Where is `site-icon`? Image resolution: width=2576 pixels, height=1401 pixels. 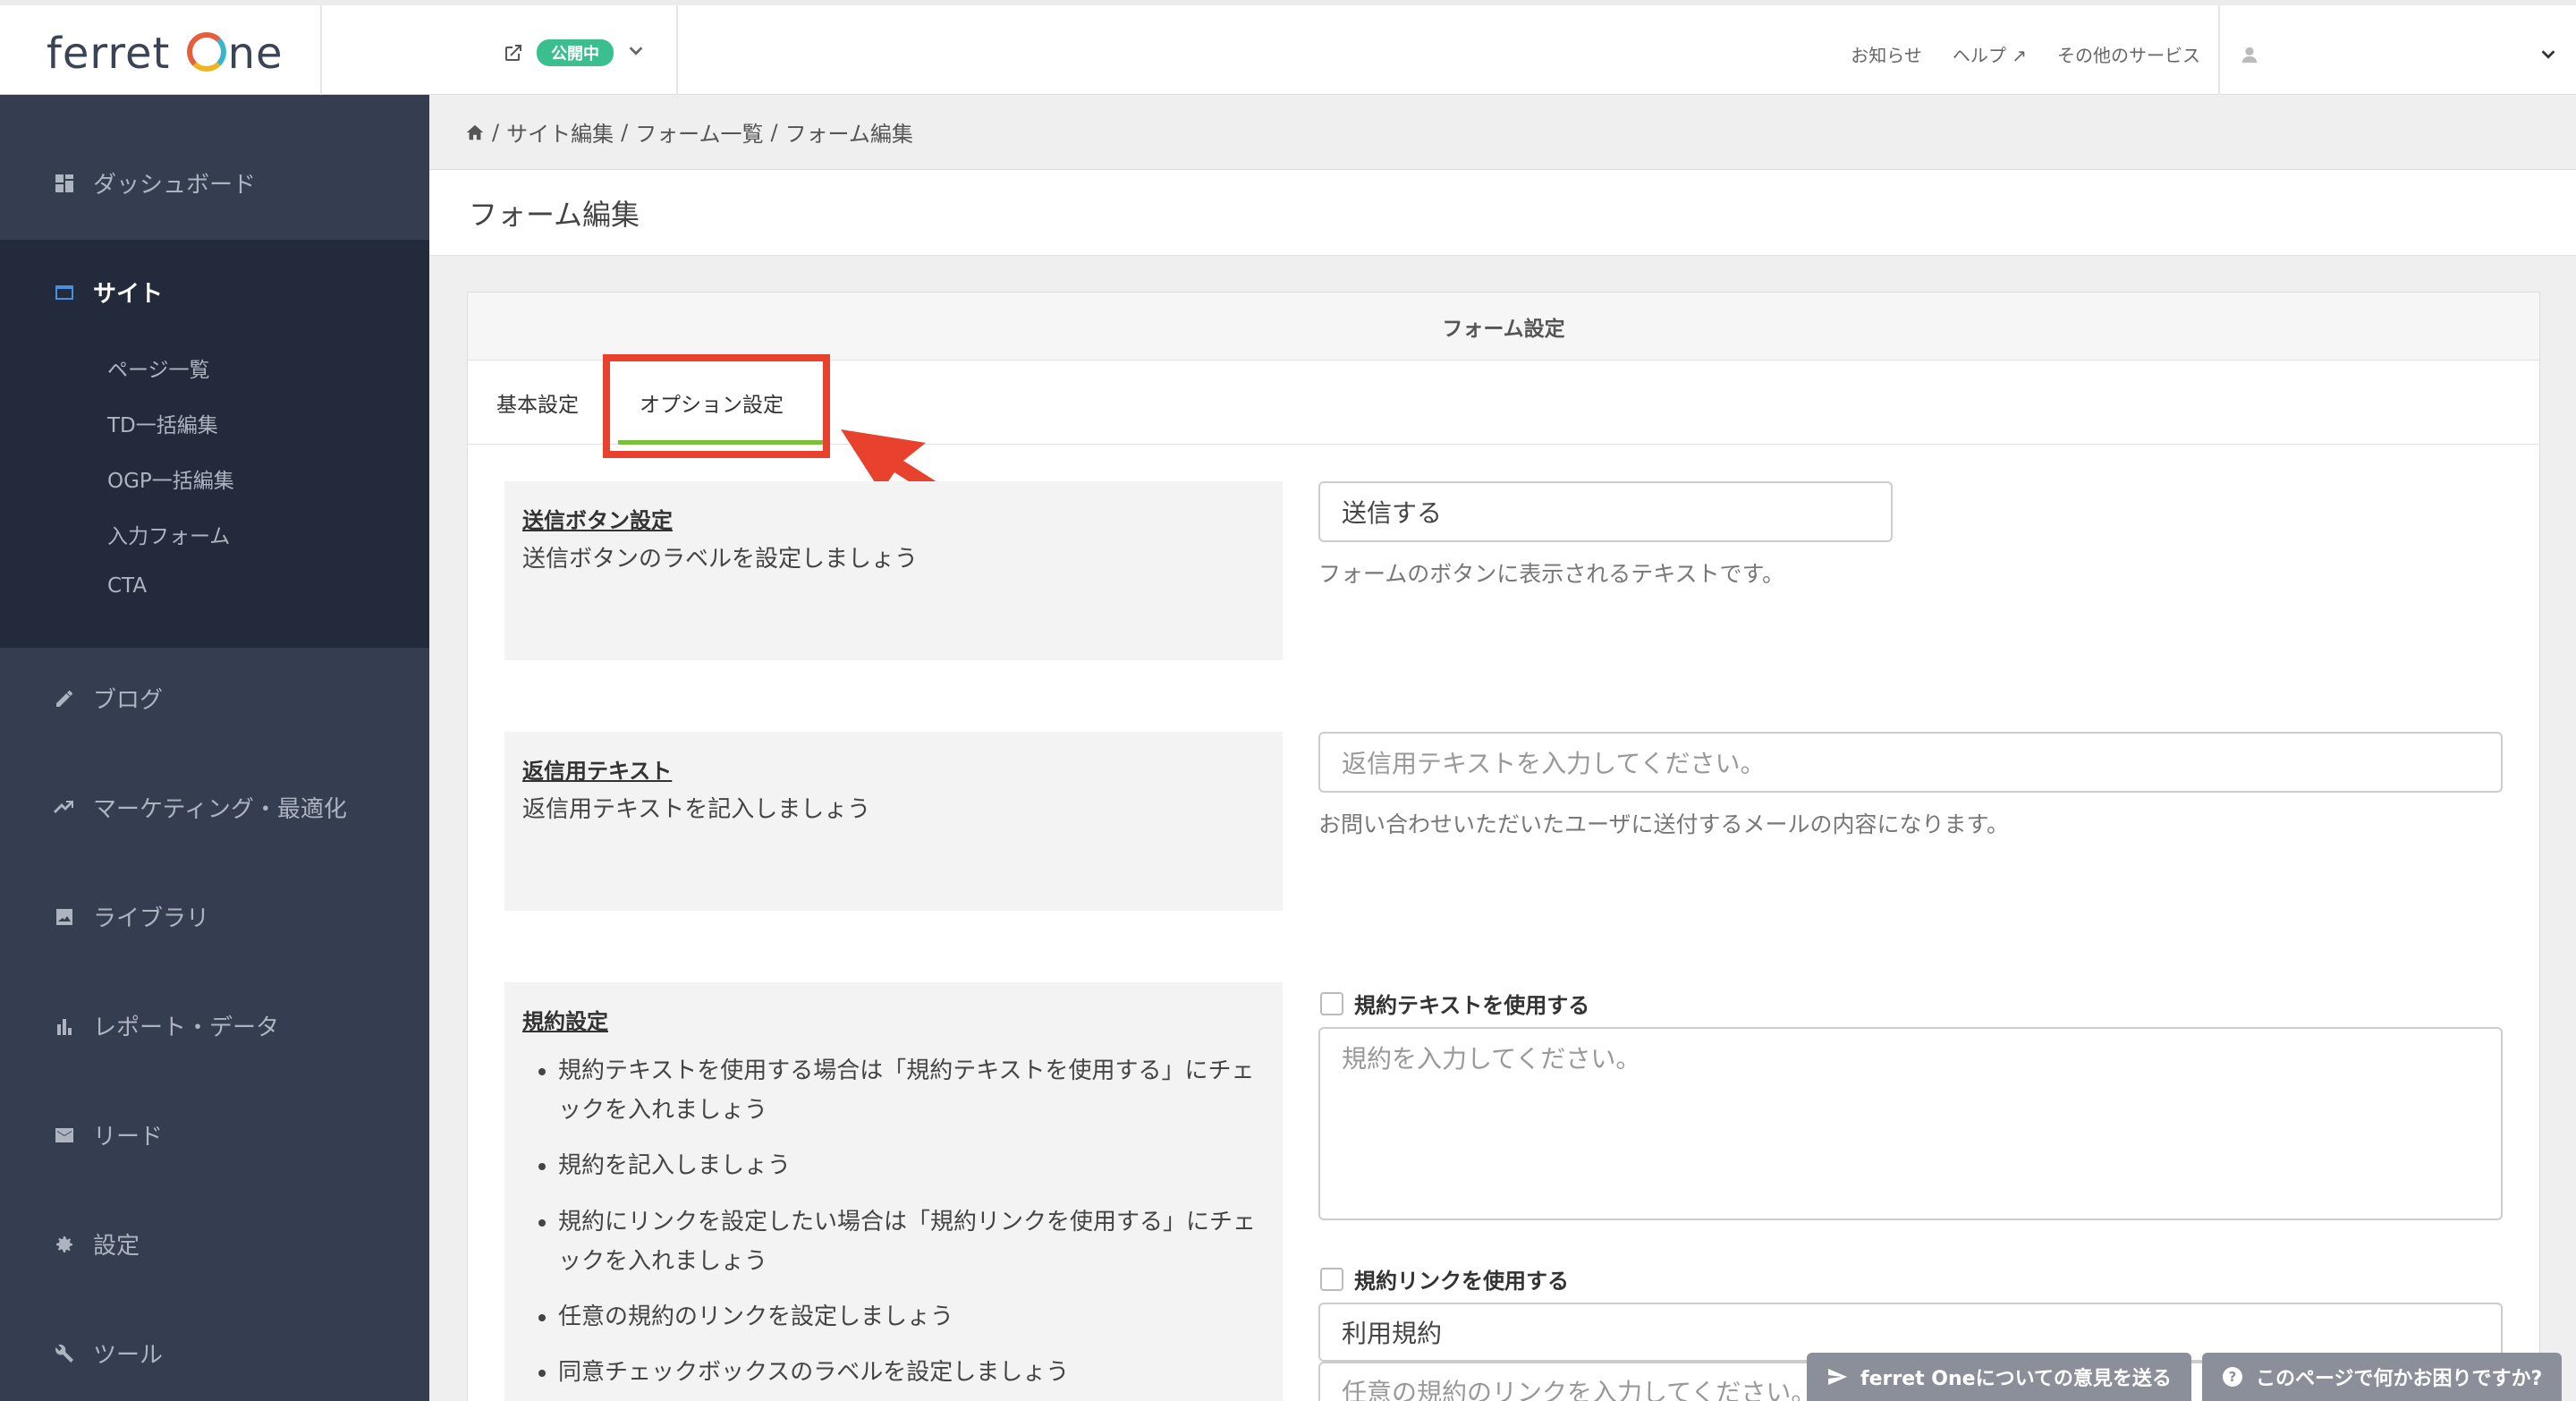 site-icon is located at coordinates (64, 292).